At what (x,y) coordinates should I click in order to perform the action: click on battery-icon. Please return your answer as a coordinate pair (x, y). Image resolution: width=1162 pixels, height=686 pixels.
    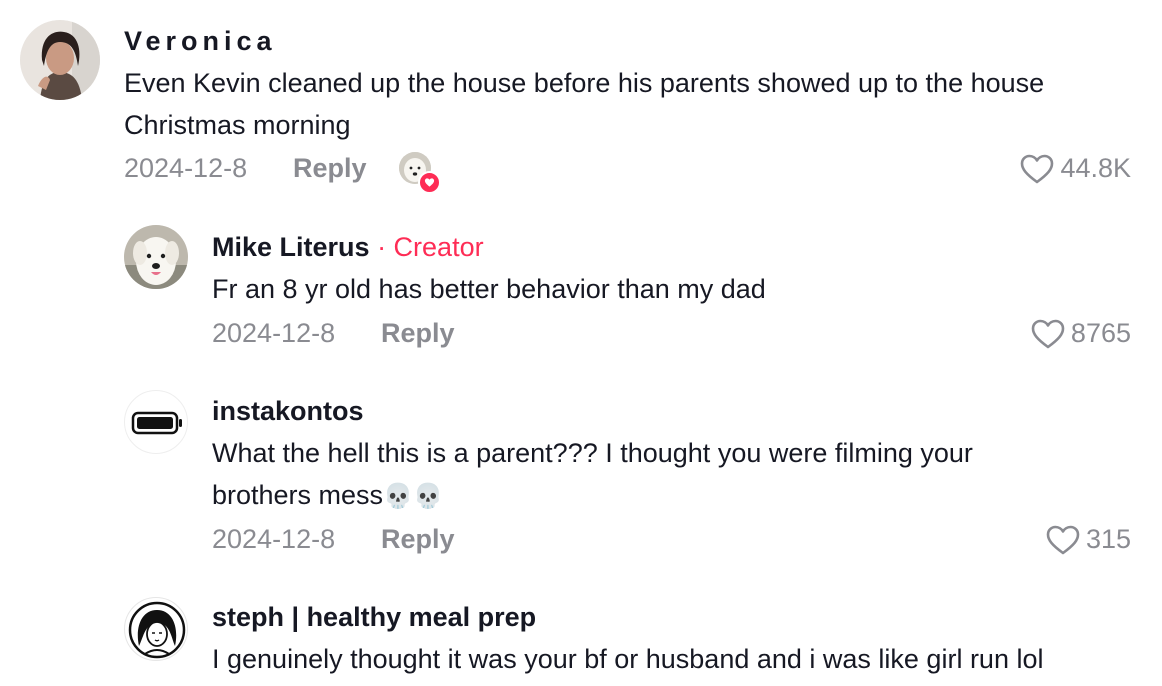
    Looking at the image, I should click on (156, 423).